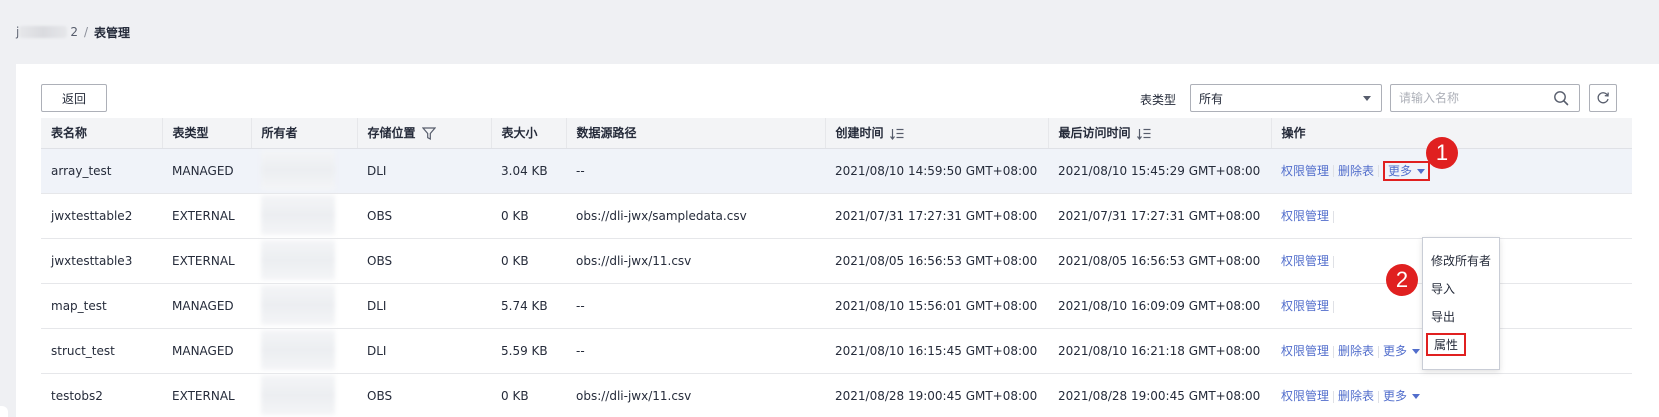 The height and width of the screenshot is (417, 1659). Describe the element at coordinates (528, 133) in the screenshot. I see `column-header: 表大小` at that location.